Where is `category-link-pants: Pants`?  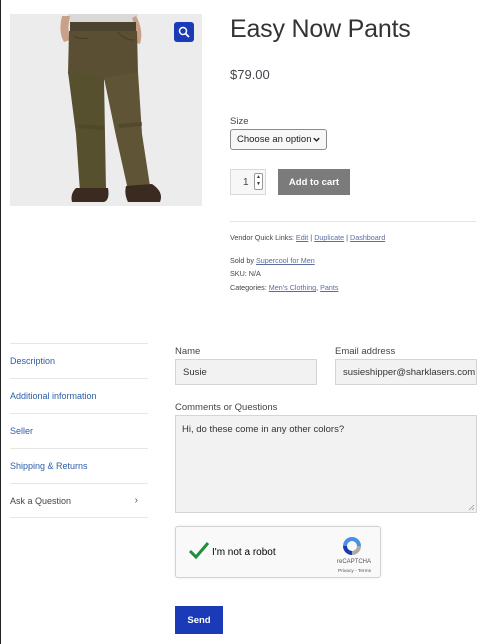
category-link-pants: Pants is located at coordinates (329, 287).